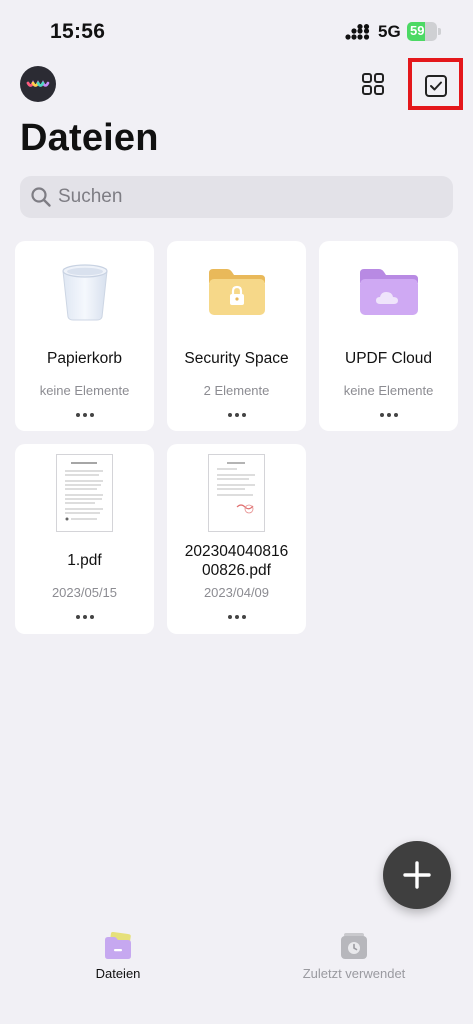 Image resolution: width=473 pixels, height=1024 pixels. Describe the element at coordinates (354, 946) in the screenshot. I see `recent-clock-icon` at that location.